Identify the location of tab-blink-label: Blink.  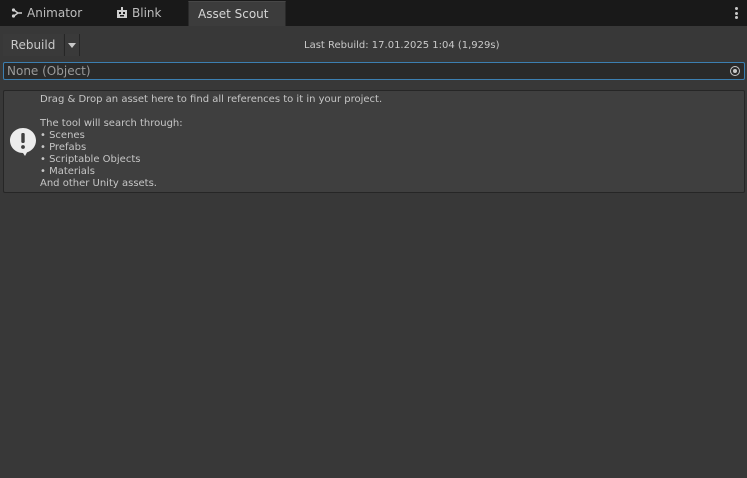
(147, 13).